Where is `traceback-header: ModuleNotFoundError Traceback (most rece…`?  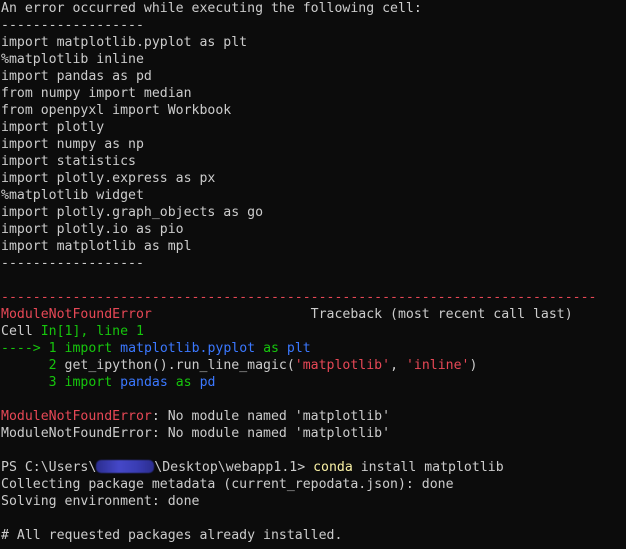
traceback-header: ModuleNotFoundError Traceback (most rece… is located at coordinates (313, 314).